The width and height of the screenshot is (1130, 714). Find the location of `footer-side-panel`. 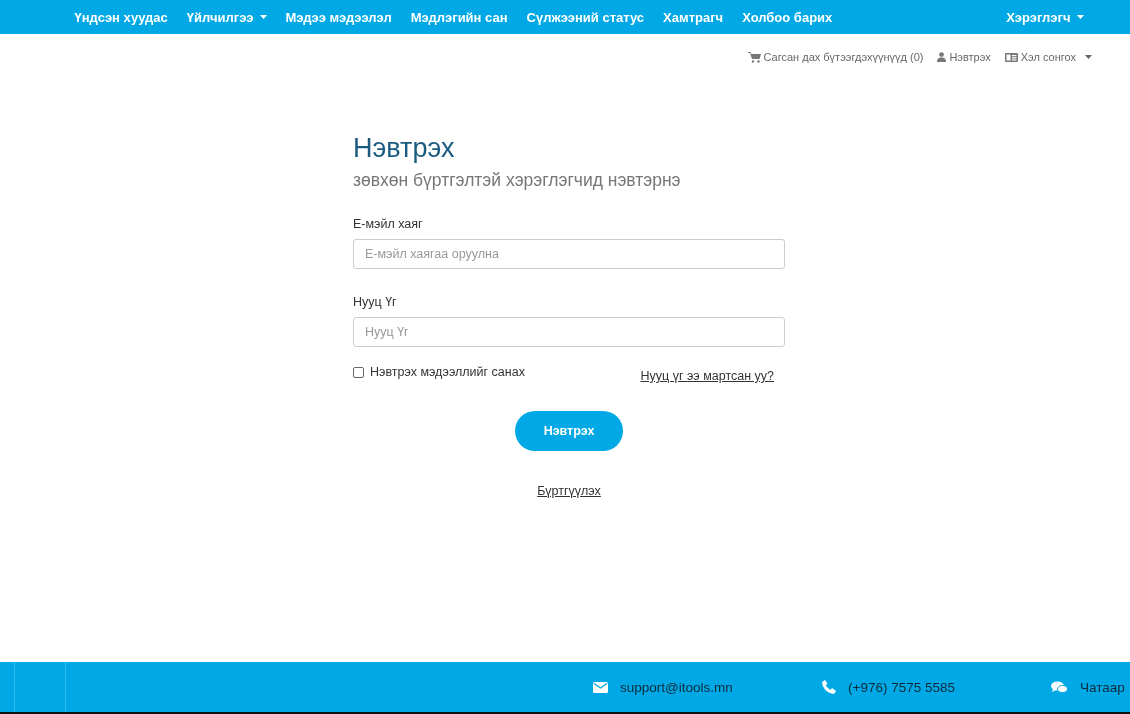

footer-side-panel is located at coordinates (40, 687).